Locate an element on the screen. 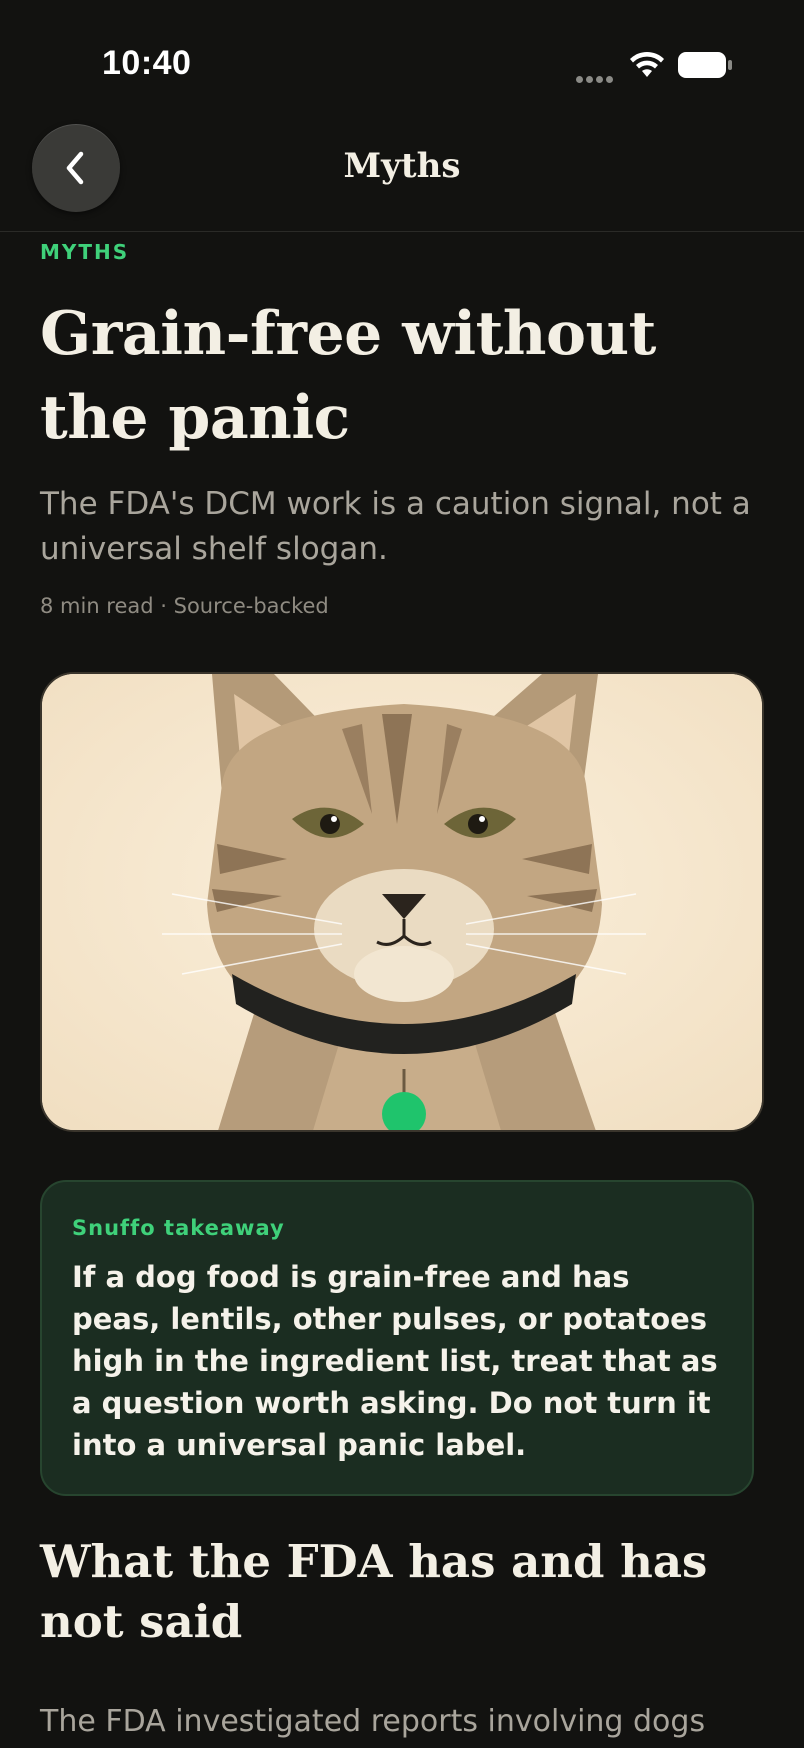 The width and height of the screenshot is (804, 1748). status-time: 10:40 is located at coordinates (147, 63).